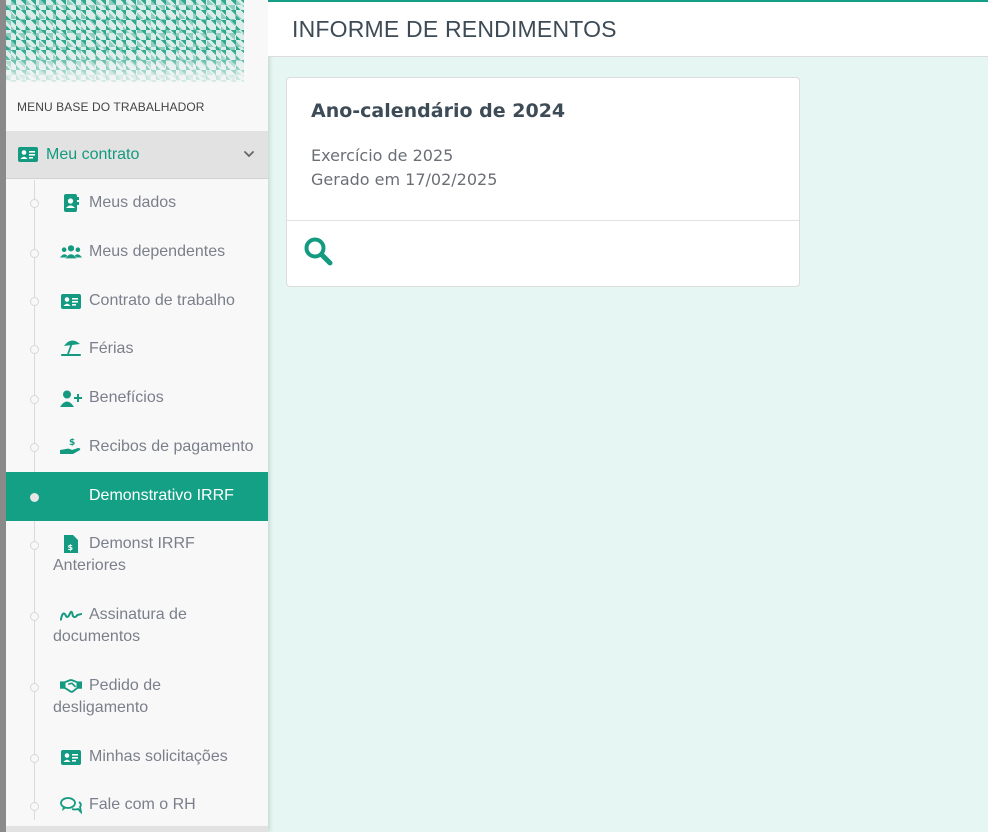  I want to click on sidebar-item-label: Minhas solicitações, so click(158, 756).